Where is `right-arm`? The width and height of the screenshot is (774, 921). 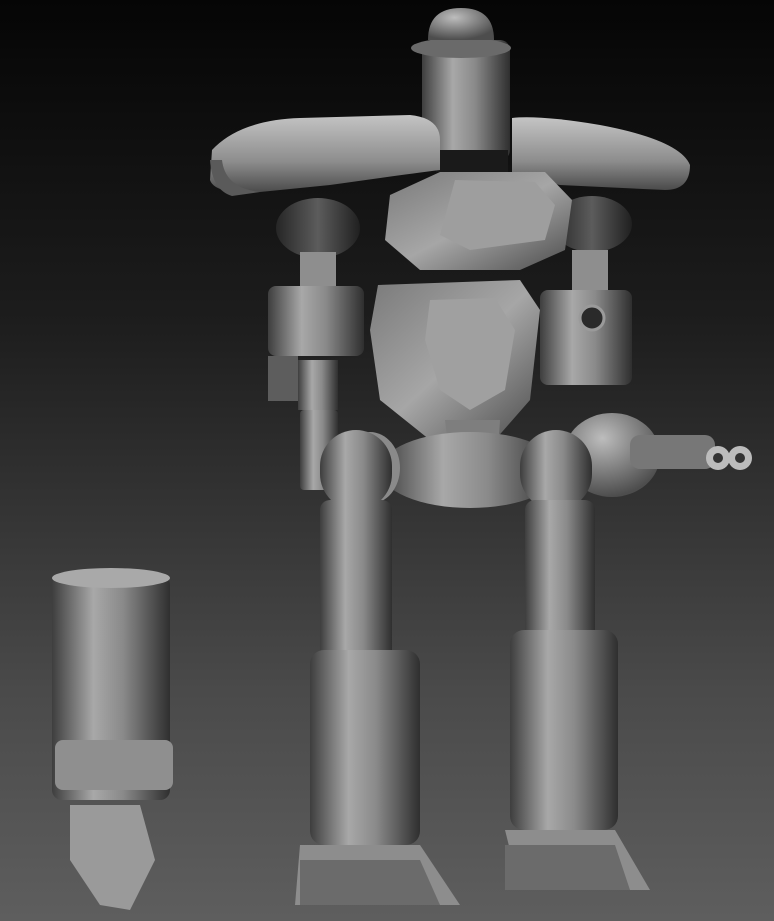 right-arm is located at coordinates (586, 317).